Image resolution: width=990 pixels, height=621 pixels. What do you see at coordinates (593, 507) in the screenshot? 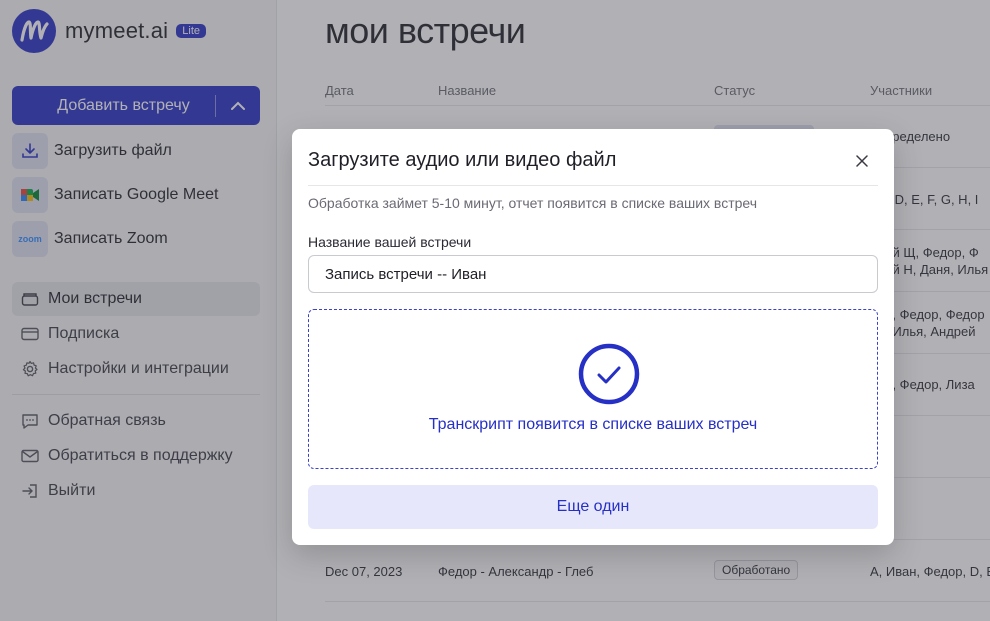
I see `upload-another-button: Еще один` at bounding box center [593, 507].